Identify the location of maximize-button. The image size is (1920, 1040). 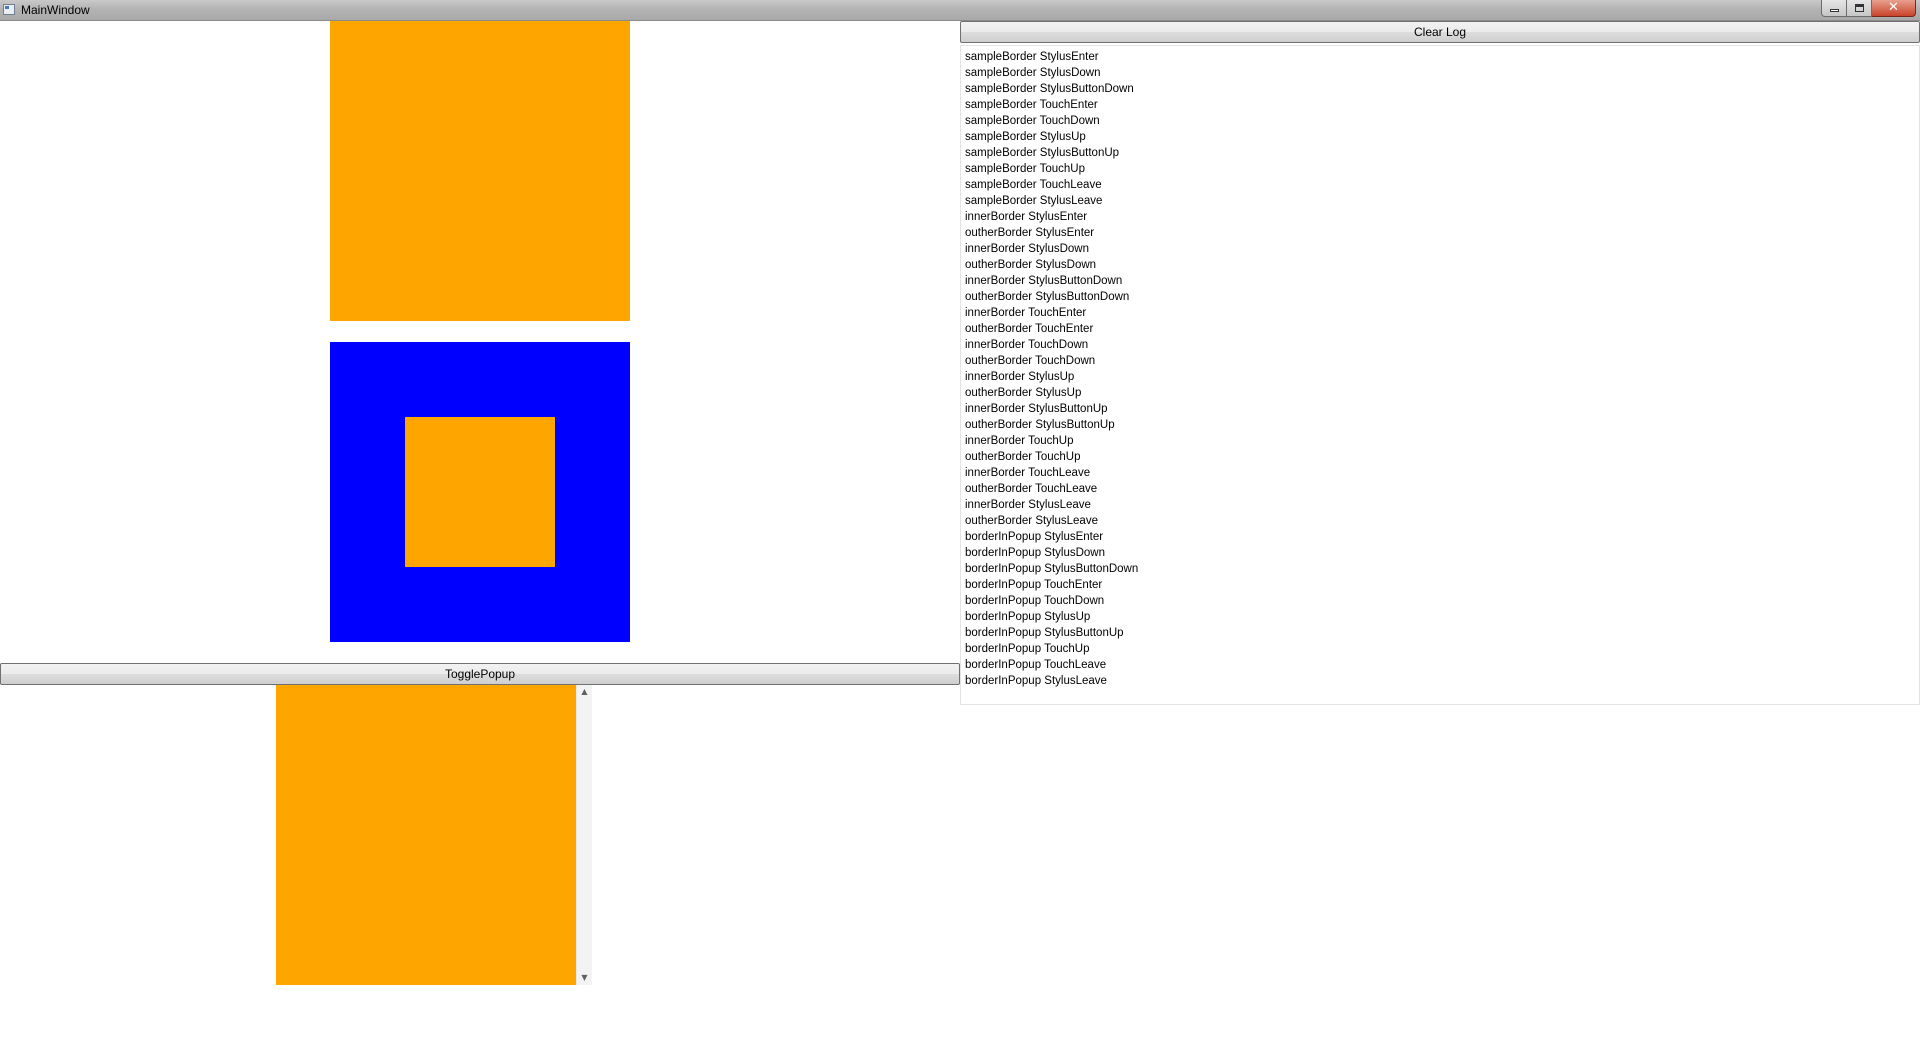
(1859, 8).